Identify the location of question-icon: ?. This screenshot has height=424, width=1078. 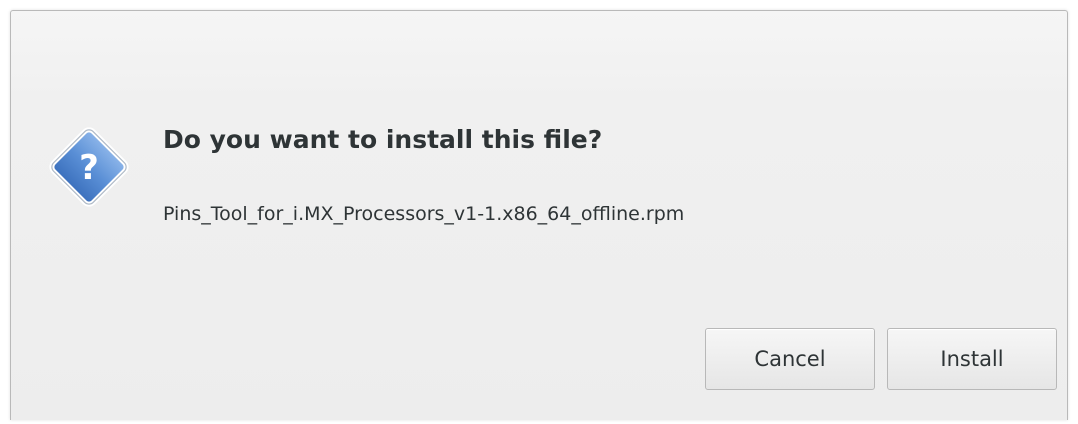
(89, 167).